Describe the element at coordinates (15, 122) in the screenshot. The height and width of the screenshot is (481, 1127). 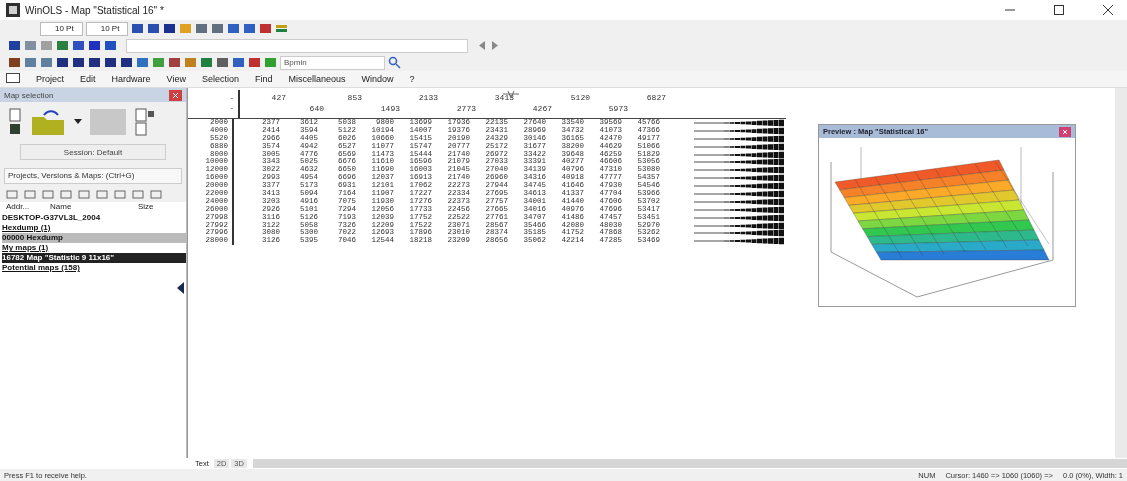
I see `new-file-icon` at that location.